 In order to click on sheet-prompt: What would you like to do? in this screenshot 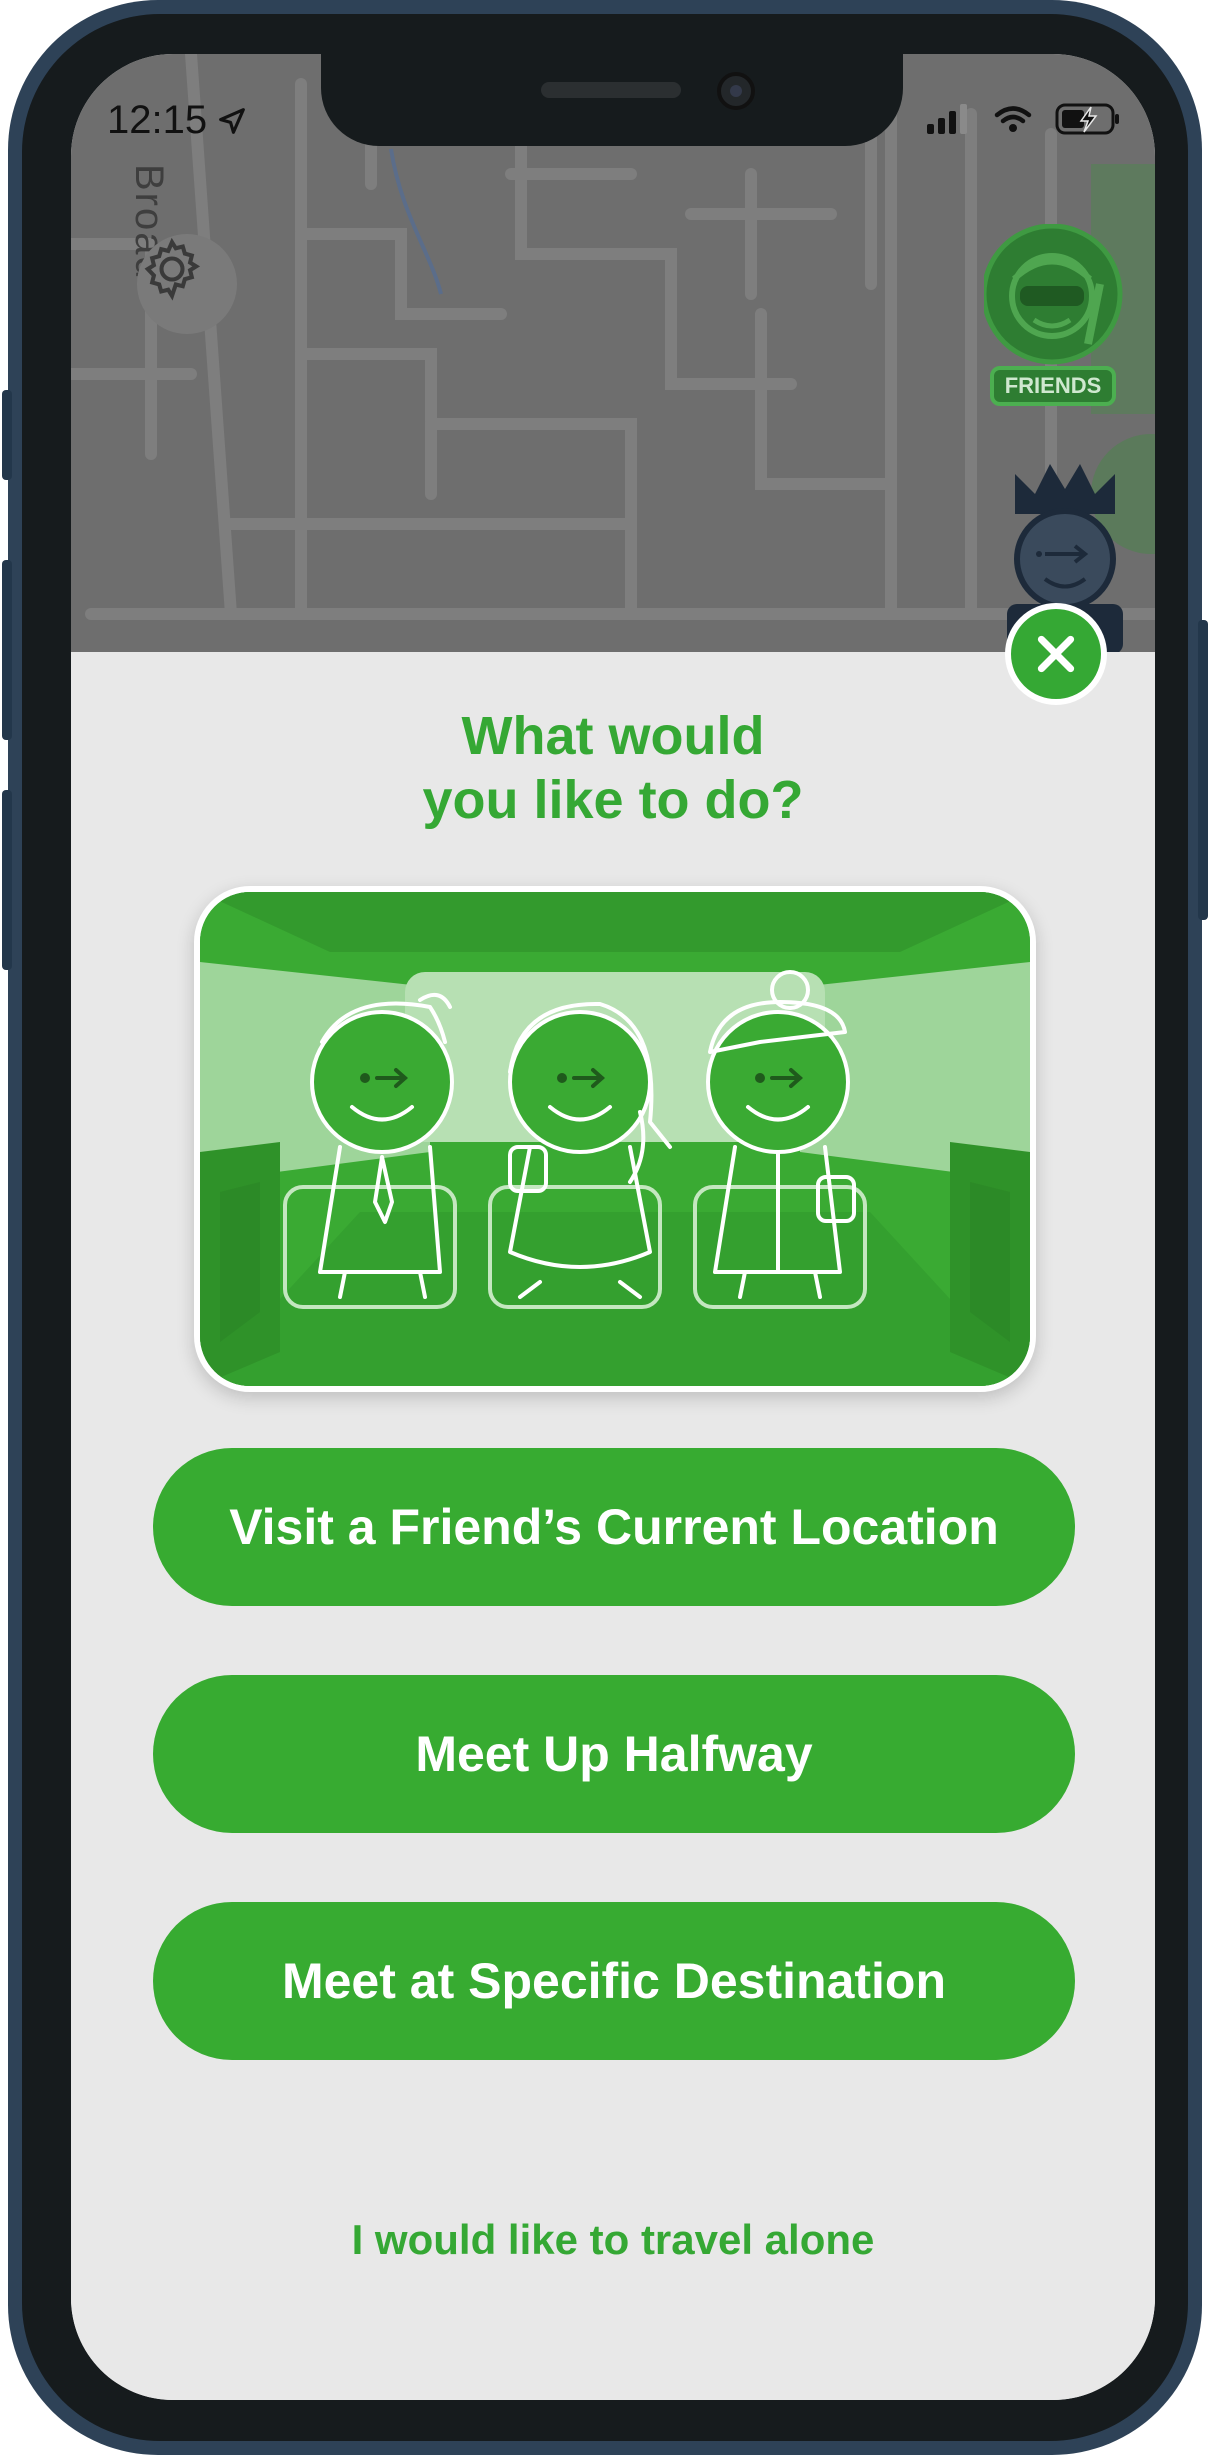, I will do `click(613, 768)`.